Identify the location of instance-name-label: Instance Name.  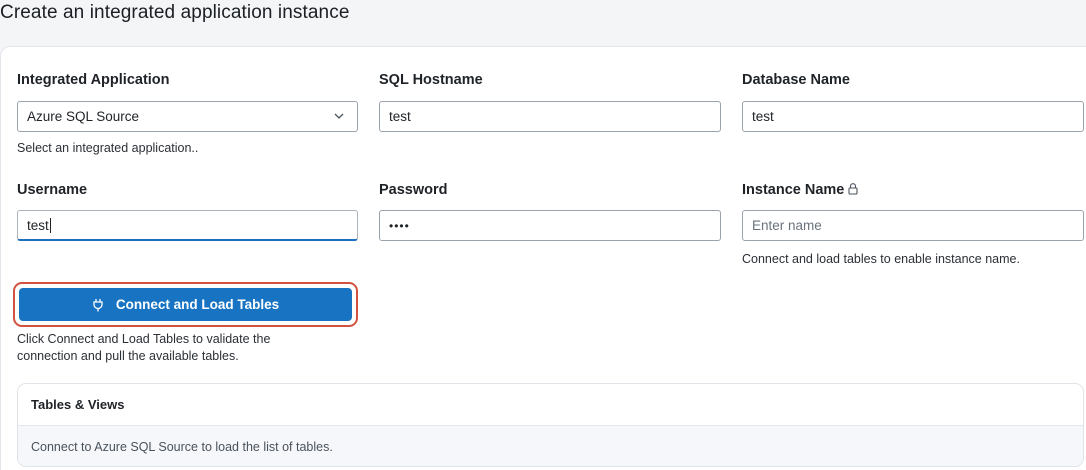
(800, 190).